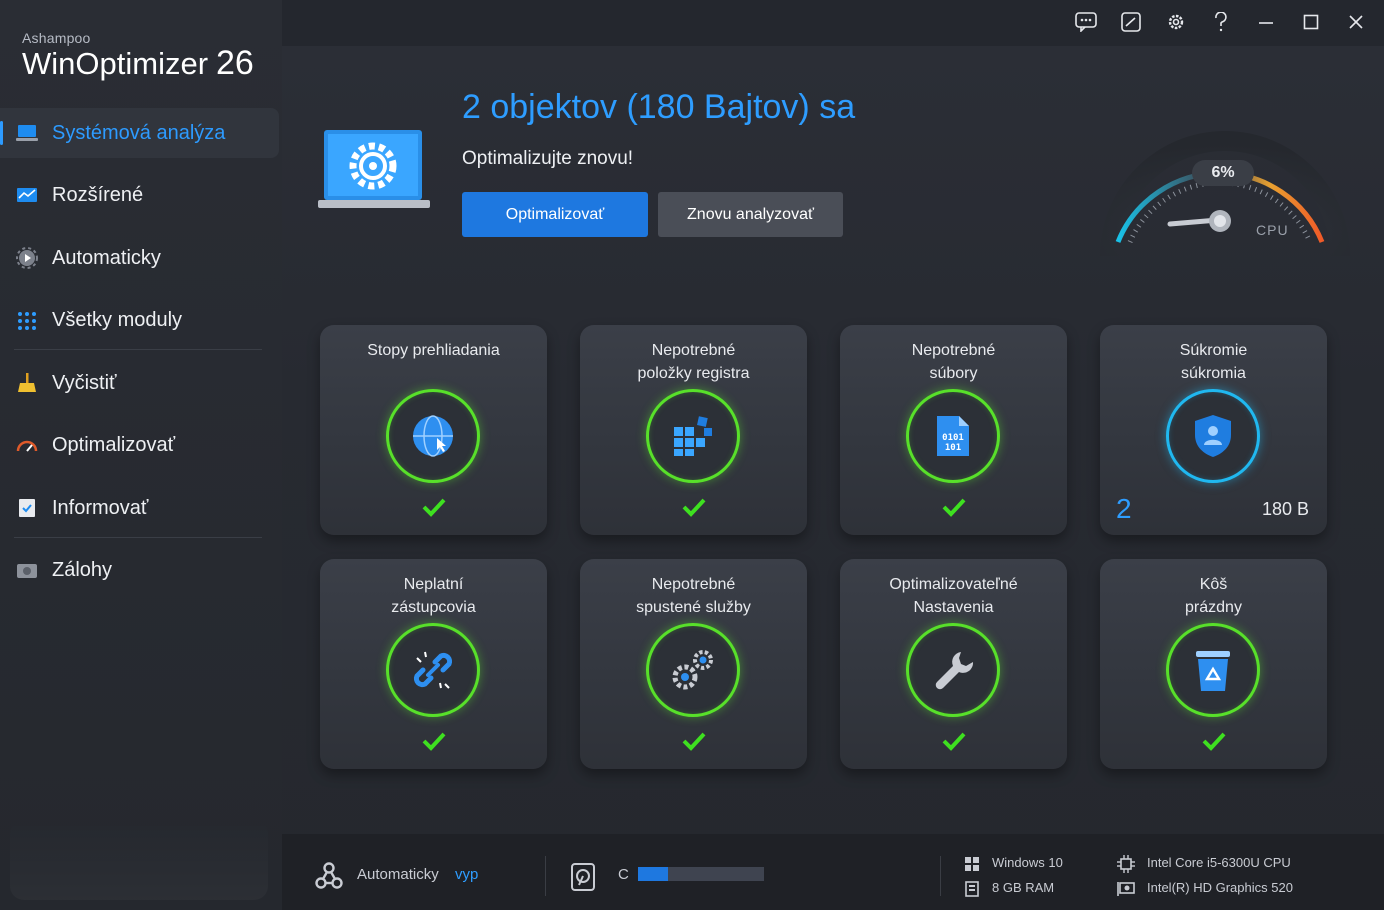 The height and width of the screenshot is (910, 1384). Describe the element at coordinates (27, 258) in the screenshot. I see `auto-gear-icon` at that location.